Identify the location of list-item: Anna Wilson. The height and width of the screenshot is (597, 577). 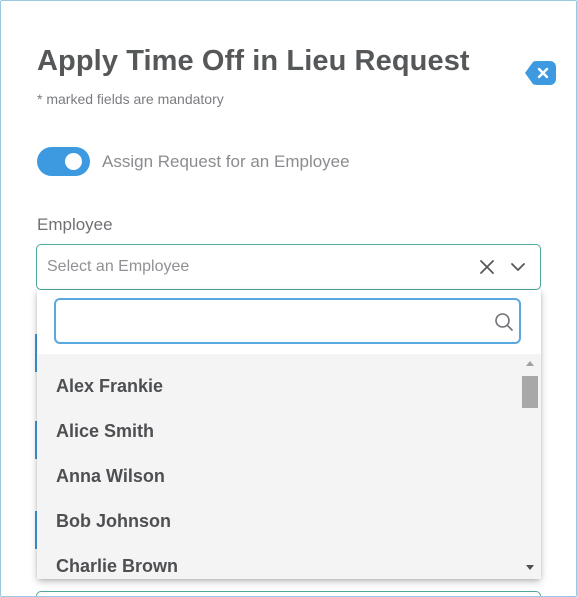
(110, 476).